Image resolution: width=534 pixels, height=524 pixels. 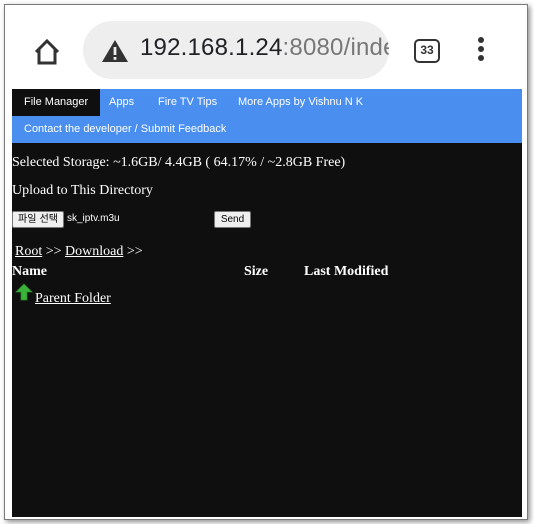 What do you see at coordinates (73, 299) in the screenshot?
I see `parent-folder-link: Parent Folder` at bounding box center [73, 299].